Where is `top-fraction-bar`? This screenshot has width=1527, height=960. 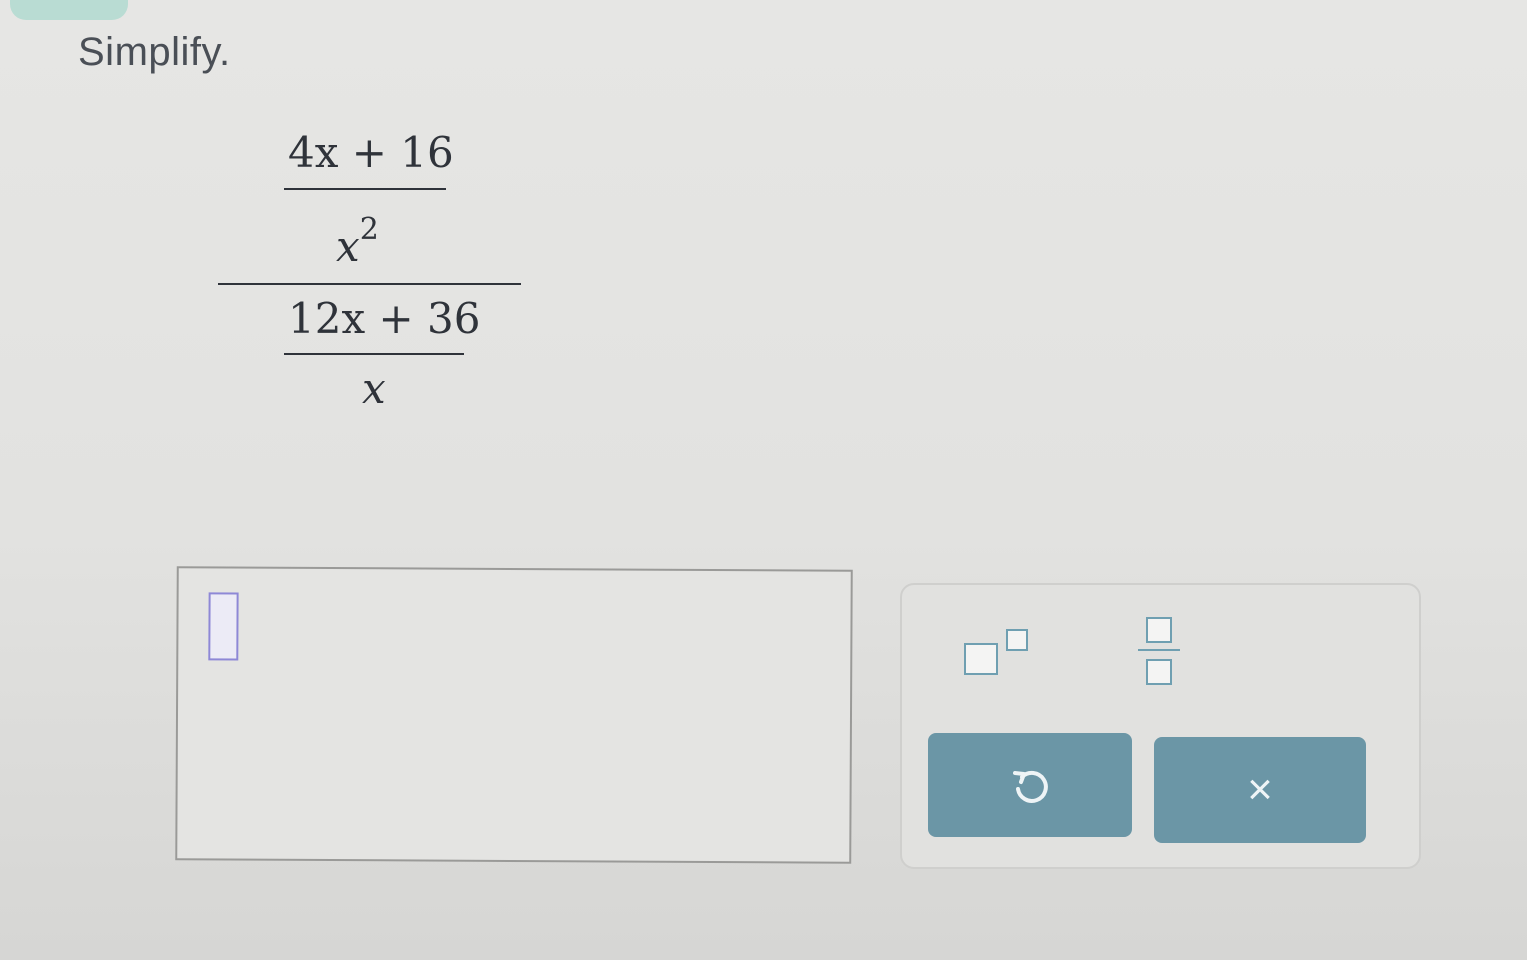
top-fraction-bar is located at coordinates (365, 189).